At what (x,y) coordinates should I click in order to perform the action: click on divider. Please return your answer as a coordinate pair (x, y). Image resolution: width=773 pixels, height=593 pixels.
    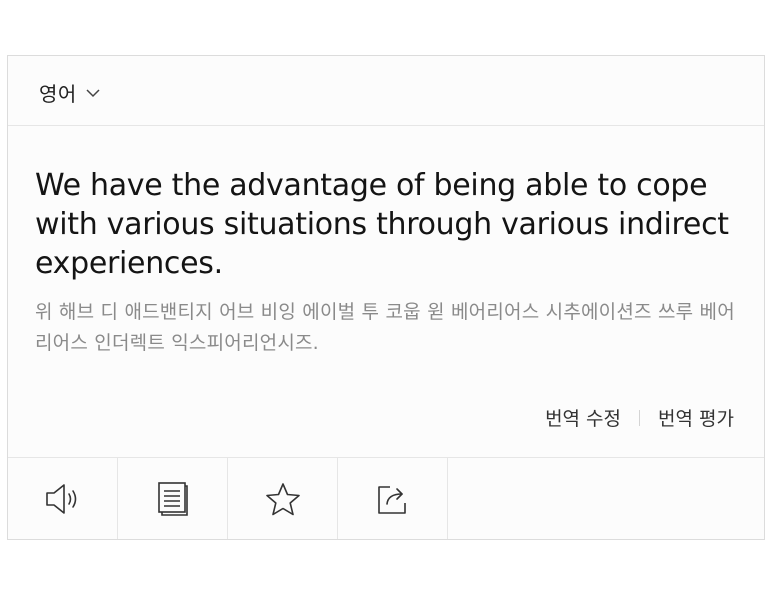
    Looking at the image, I should click on (640, 417).